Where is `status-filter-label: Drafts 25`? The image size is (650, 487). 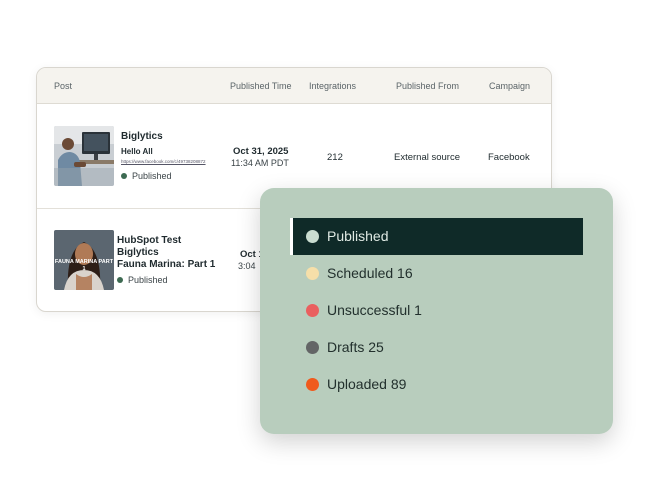
status-filter-label: Drafts 25 is located at coordinates (355, 347).